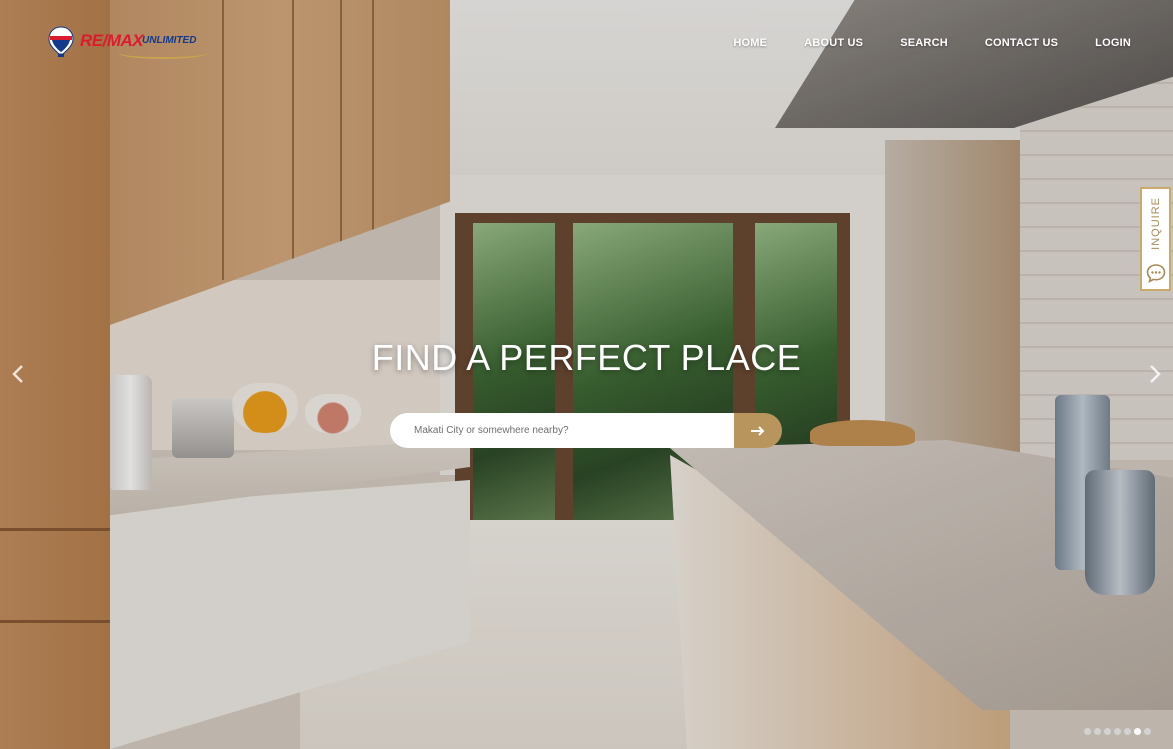 The height and width of the screenshot is (749, 1173). Describe the element at coordinates (169, 40) in the screenshot. I see `logo-unlimited-text: UNLIMITED` at that location.